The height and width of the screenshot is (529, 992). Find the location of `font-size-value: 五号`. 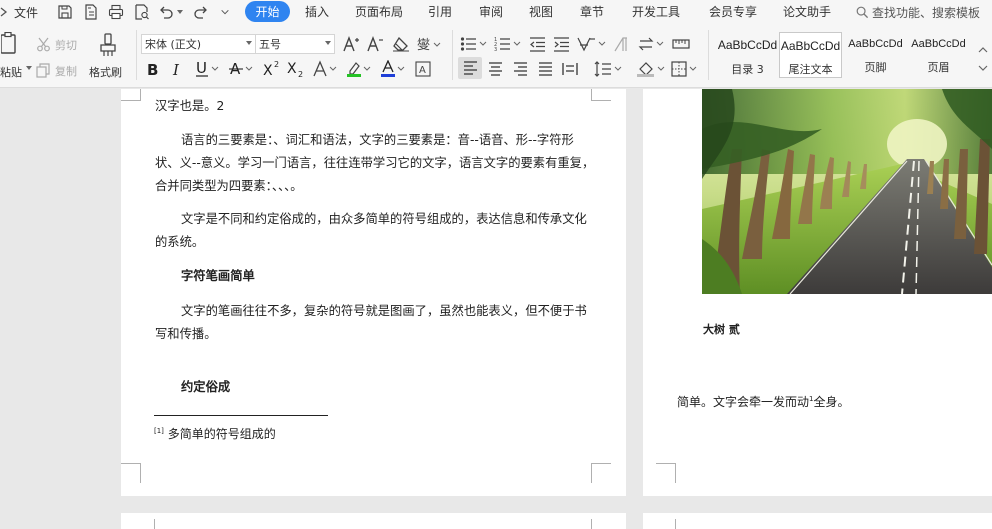

font-size-value: 五号 is located at coordinates (270, 44).